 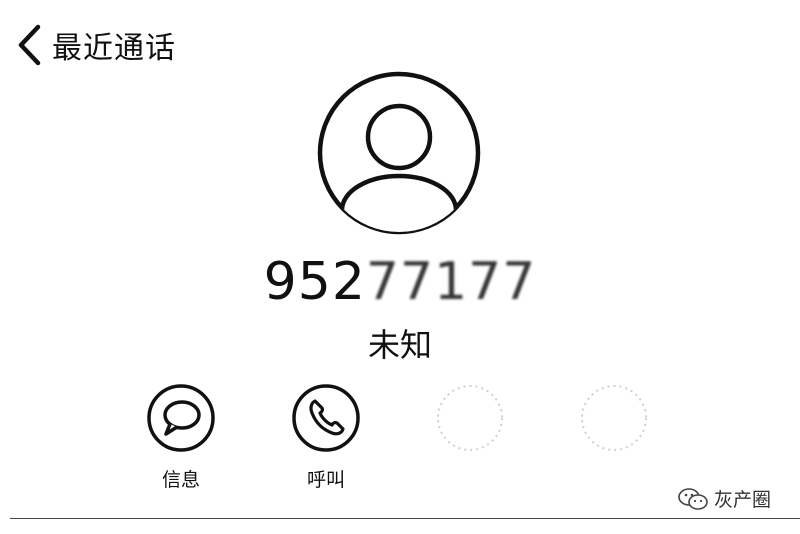 What do you see at coordinates (695, 499) in the screenshot?
I see `wechat-icon` at bounding box center [695, 499].